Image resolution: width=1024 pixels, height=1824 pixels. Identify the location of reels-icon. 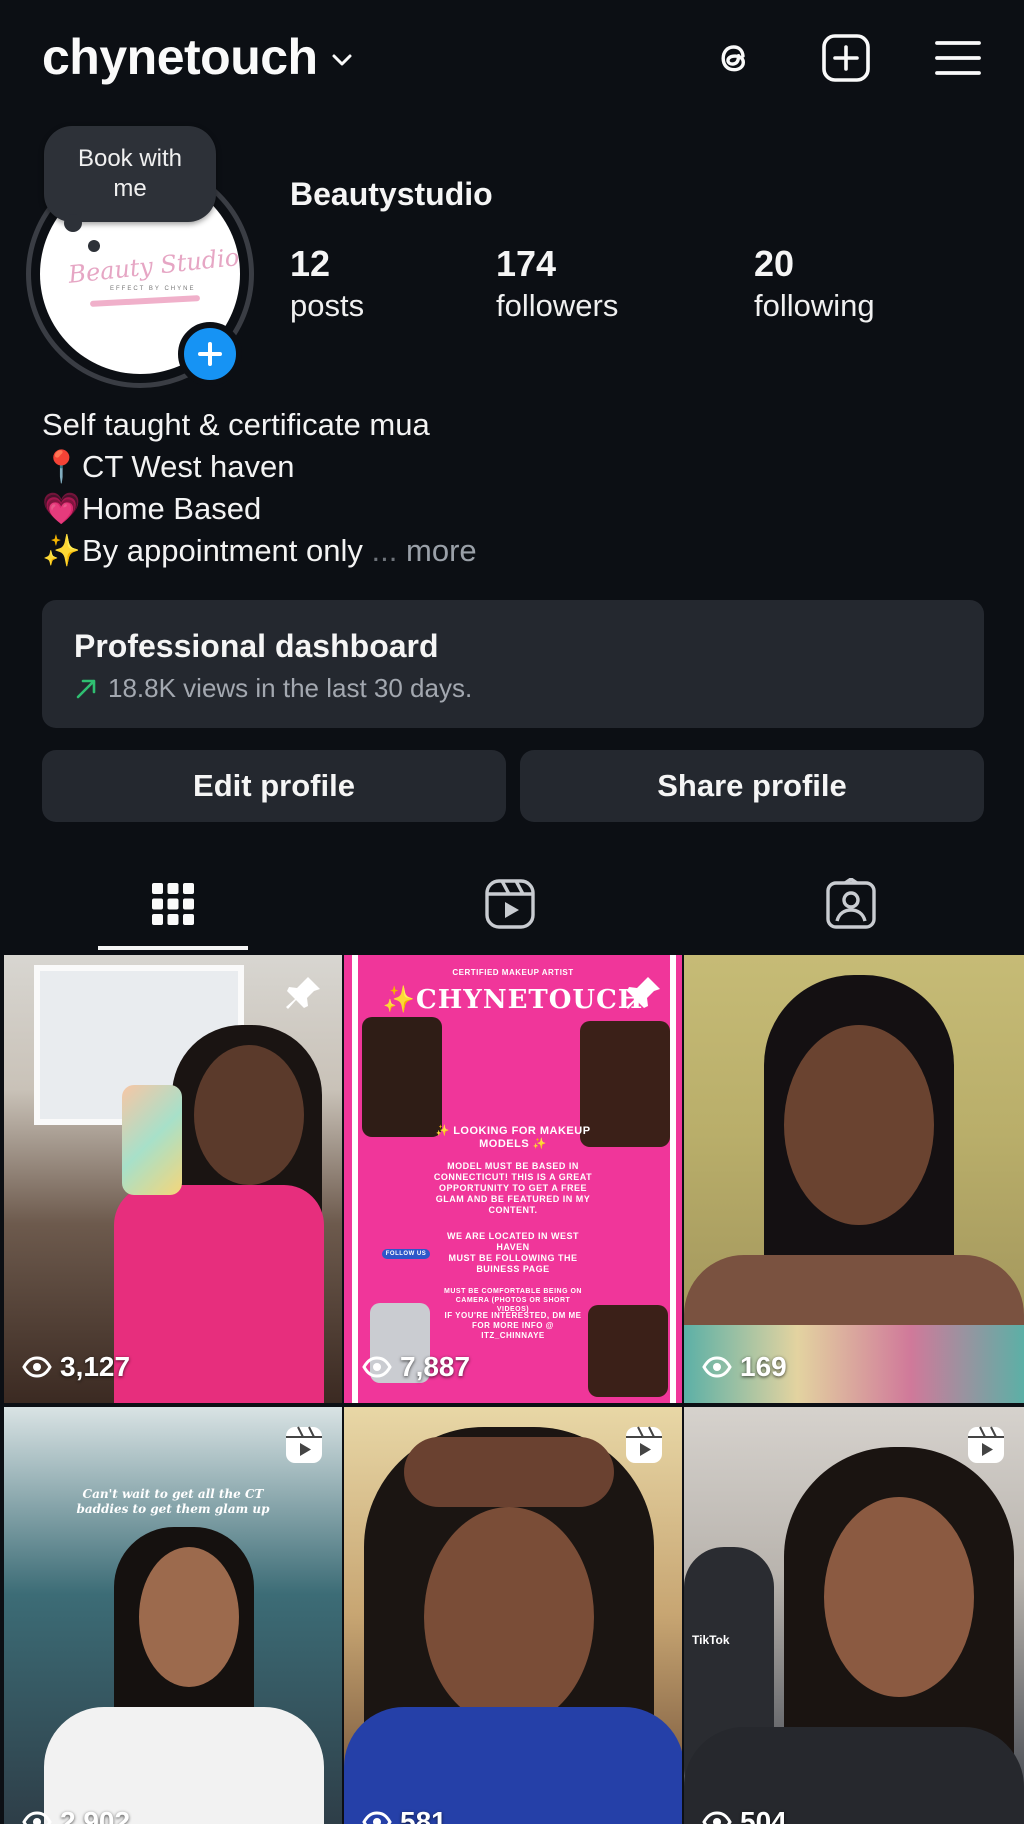
(510, 904).